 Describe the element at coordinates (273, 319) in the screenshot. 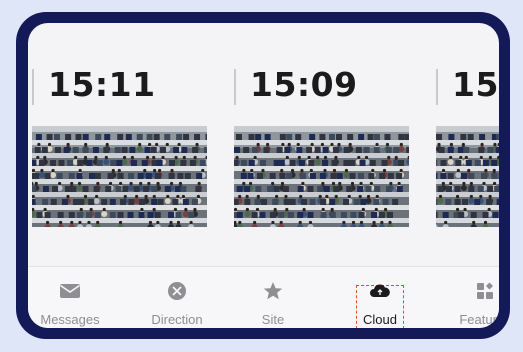

I see `tab-label: Site` at that location.